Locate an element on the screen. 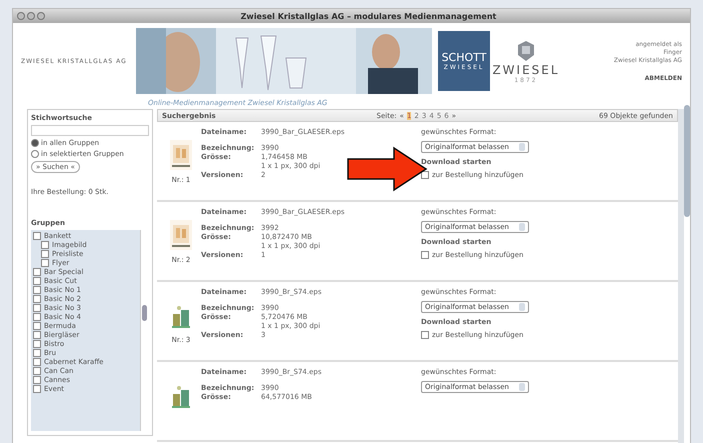  search-field is located at coordinates (90, 130).